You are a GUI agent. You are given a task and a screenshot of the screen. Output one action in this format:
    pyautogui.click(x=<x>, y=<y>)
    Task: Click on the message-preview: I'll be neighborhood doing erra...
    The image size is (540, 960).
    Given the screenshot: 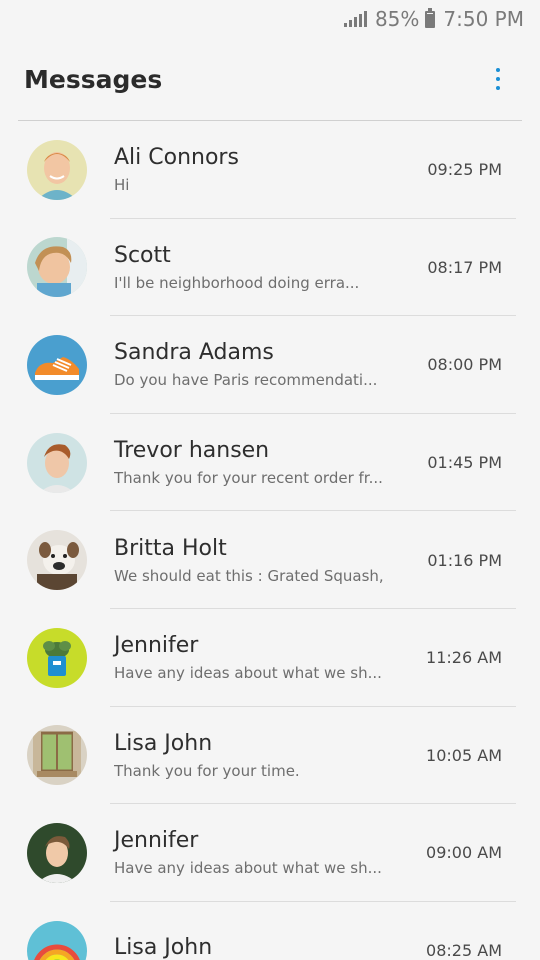 What is the action you would take?
    pyautogui.click(x=237, y=282)
    